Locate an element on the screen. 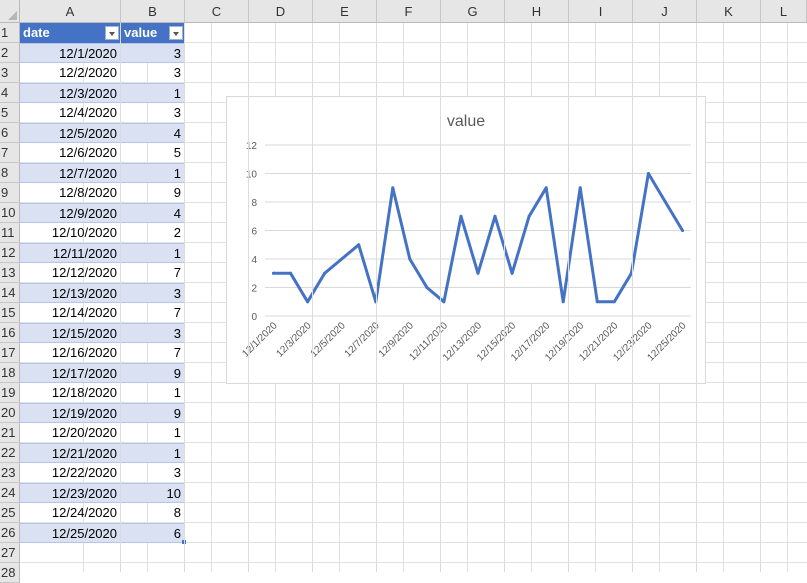 The height and width of the screenshot is (583, 807). column-header-e: E is located at coordinates (345, 11).